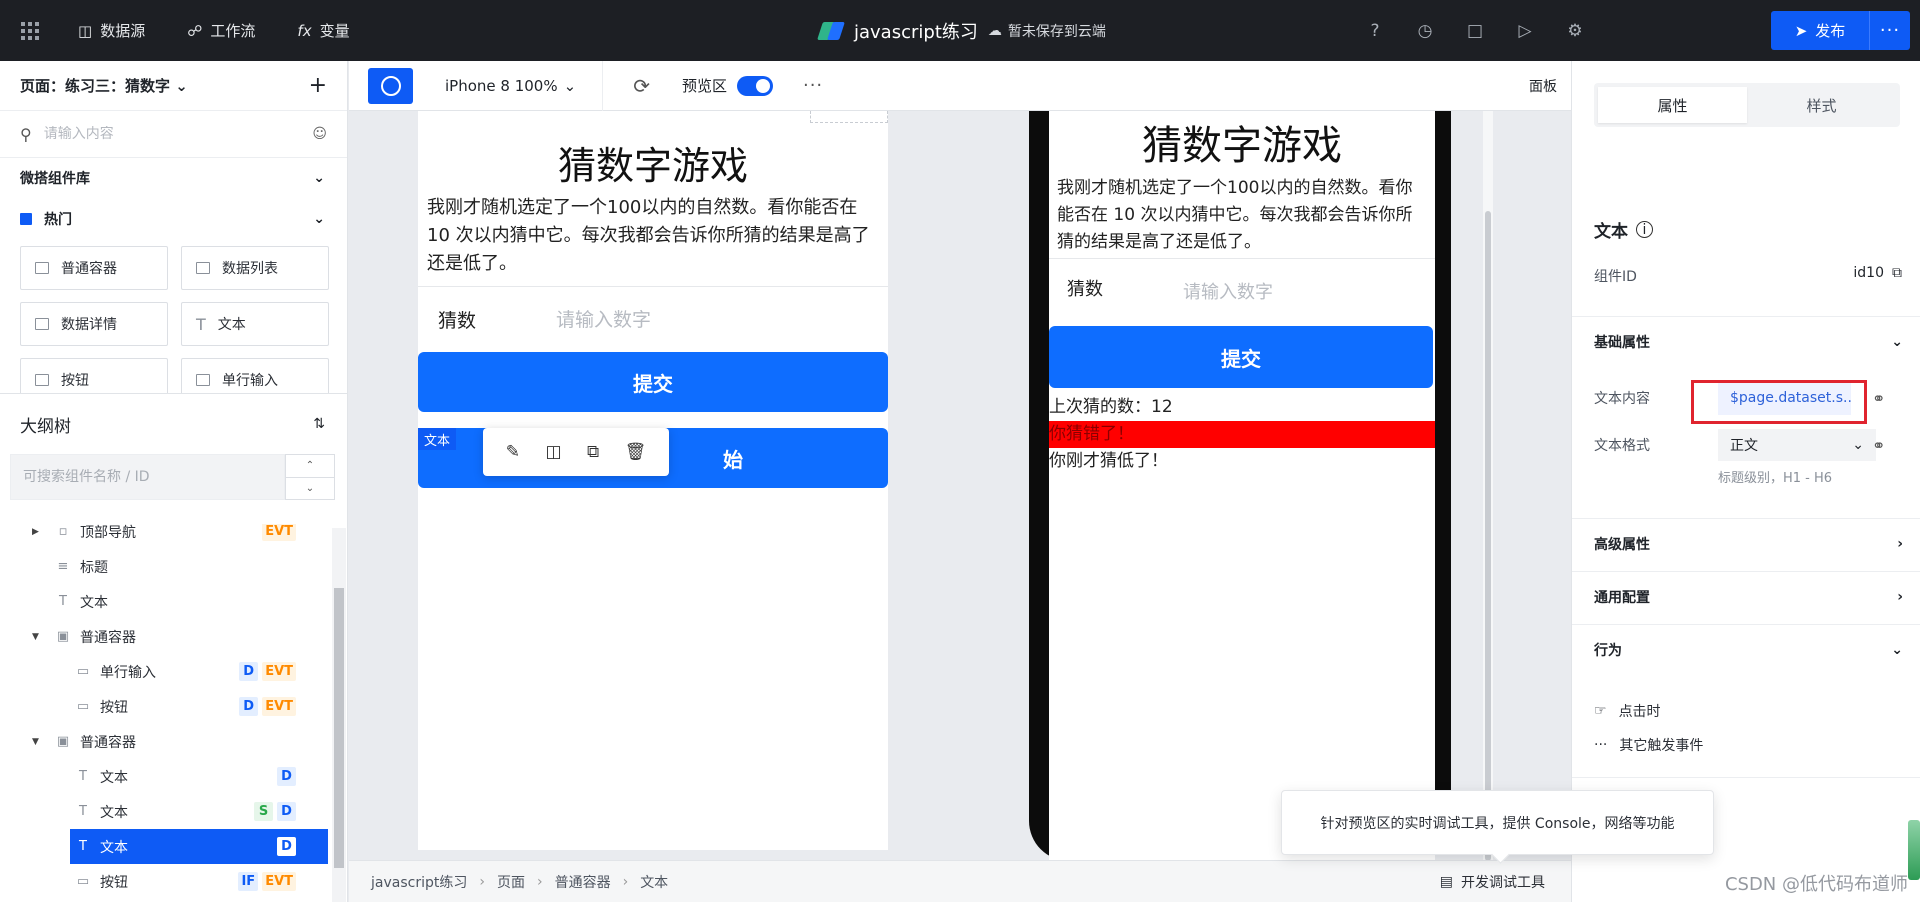  What do you see at coordinates (310, 489) in the screenshot?
I see `step-down-icon: ⌄` at bounding box center [310, 489].